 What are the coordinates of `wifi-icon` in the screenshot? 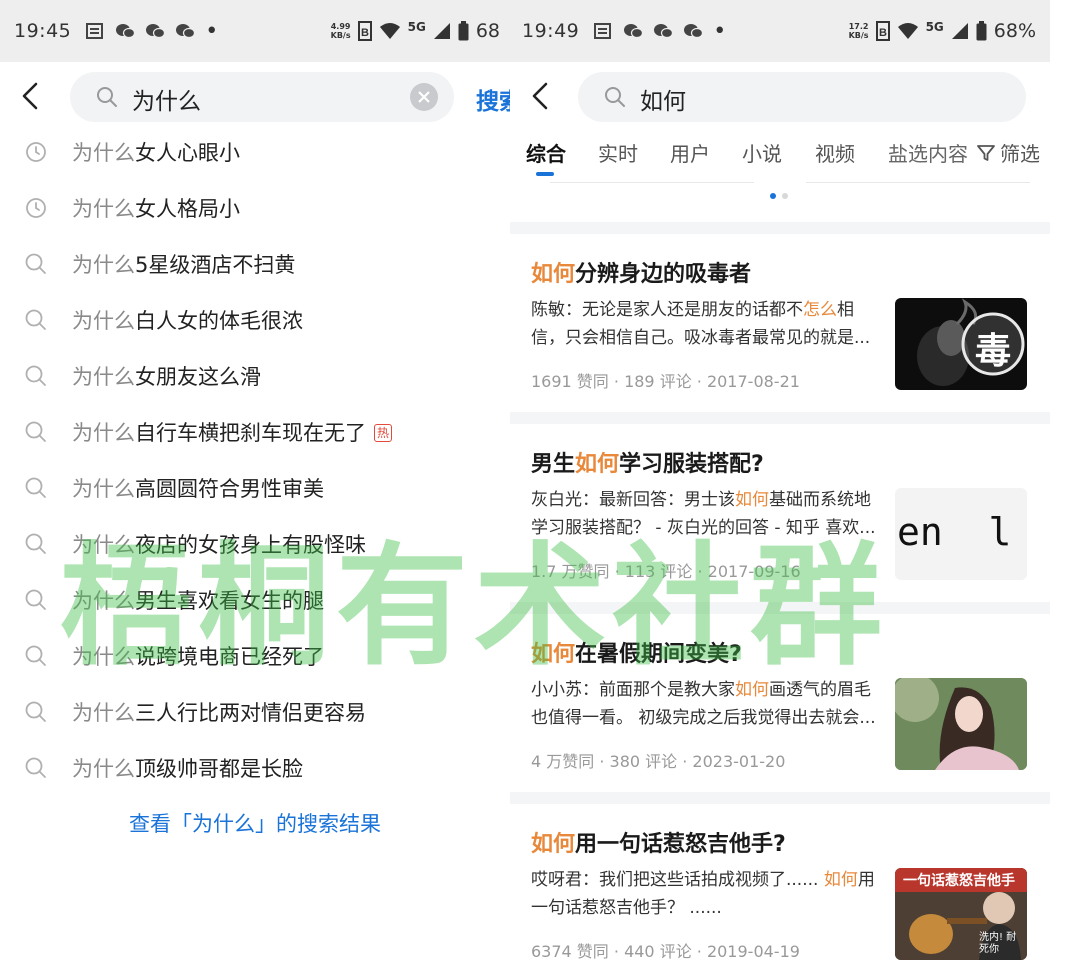 It's located at (907, 31).